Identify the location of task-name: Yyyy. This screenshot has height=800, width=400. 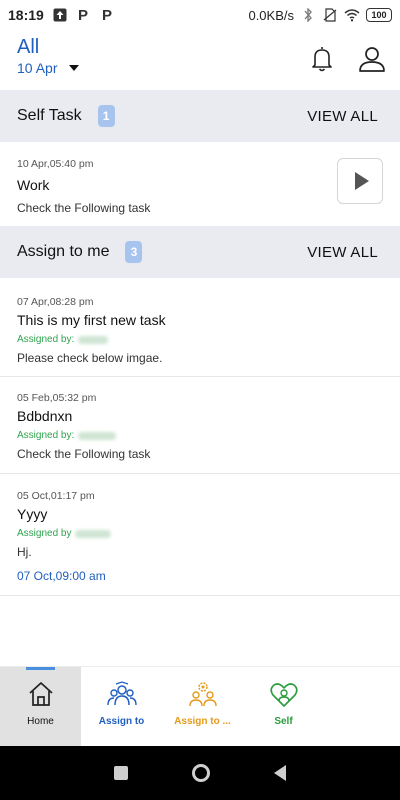
(32, 514).